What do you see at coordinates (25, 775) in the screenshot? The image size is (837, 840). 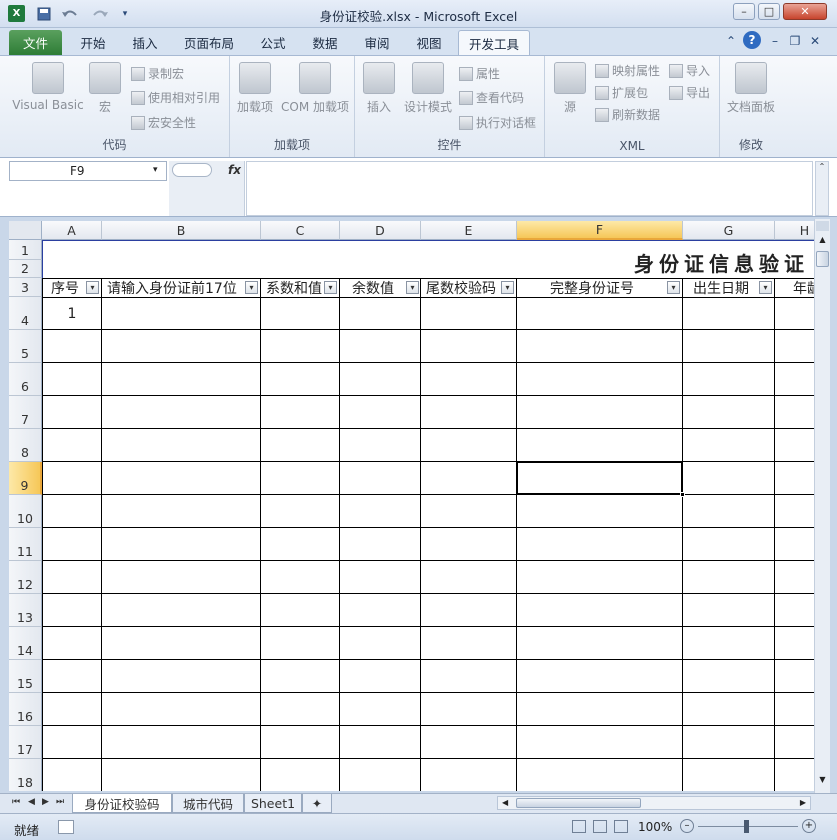 I see `row-header-18: 18` at bounding box center [25, 775].